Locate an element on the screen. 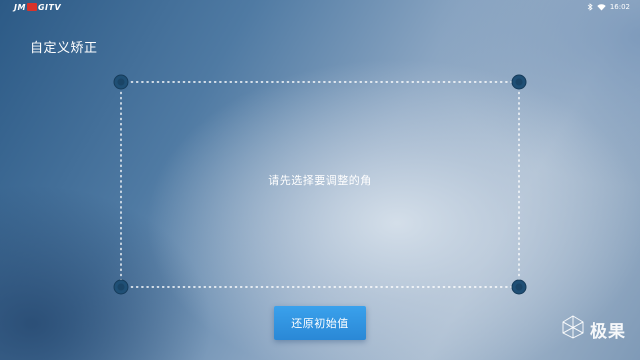 The height and width of the screenshot is (360, 640). corner-handle-bottom-right is located at coordinates (519, 287).